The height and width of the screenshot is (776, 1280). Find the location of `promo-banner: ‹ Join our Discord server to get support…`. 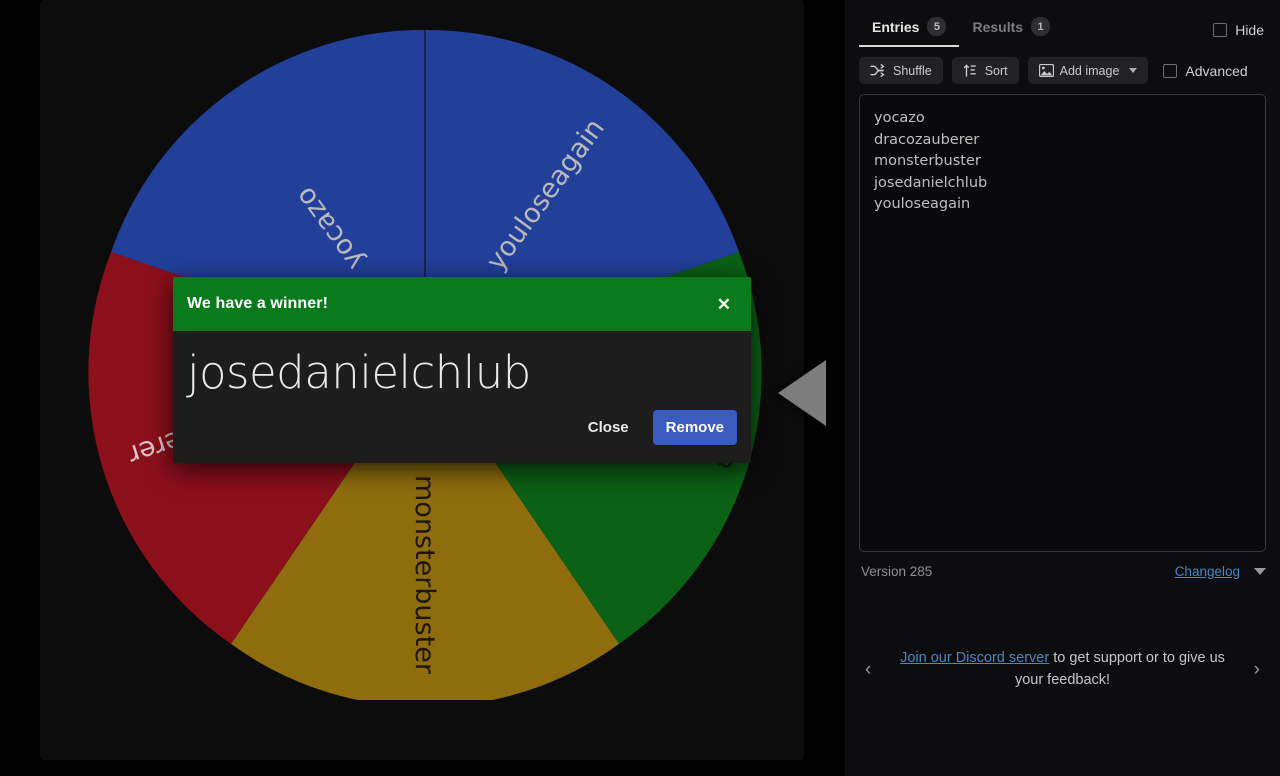

promo-banner: ‹ Join our Discord server to get support… is located at coordinates (1062, 669).